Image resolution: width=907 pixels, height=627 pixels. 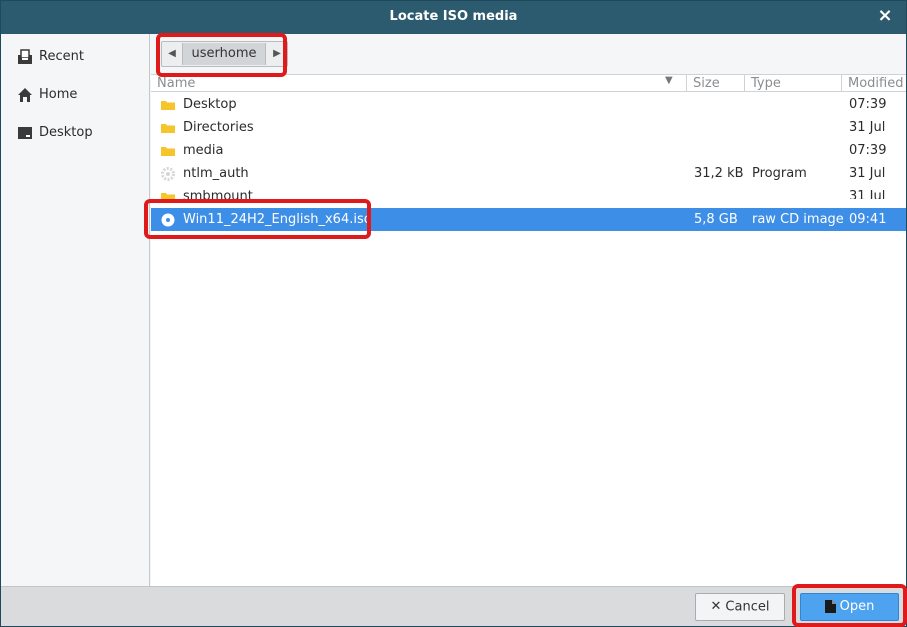 What do you see at coordinates (528, 104) in the screenshot?
I see `file-row-desktop: Desktop 07:39` at bounding box center [528, 104].